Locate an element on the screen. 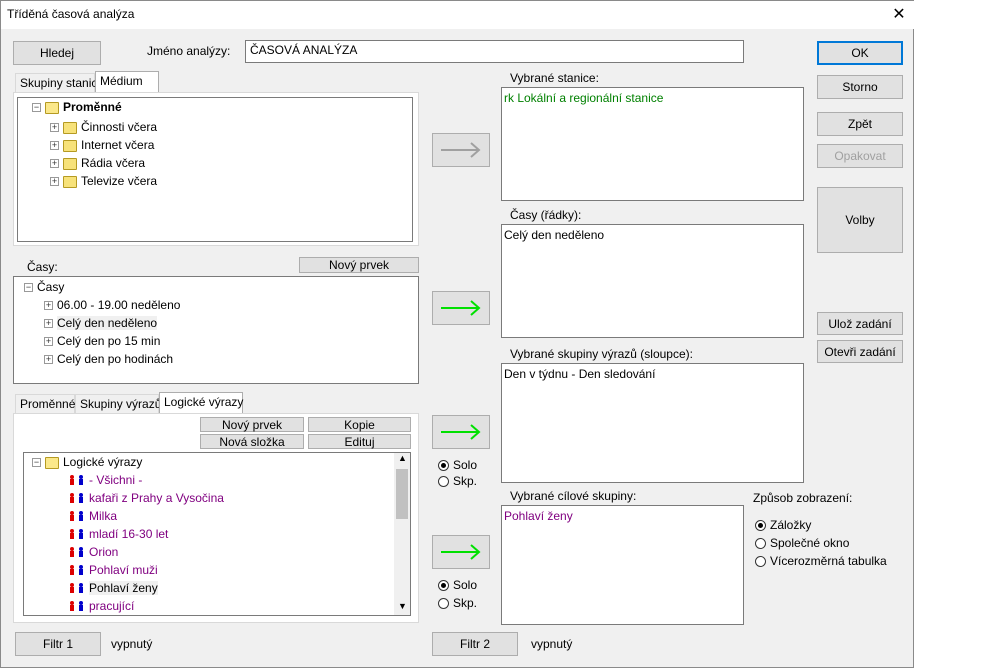  repeat-button: Opakovat is located at coordinates (860, 156).